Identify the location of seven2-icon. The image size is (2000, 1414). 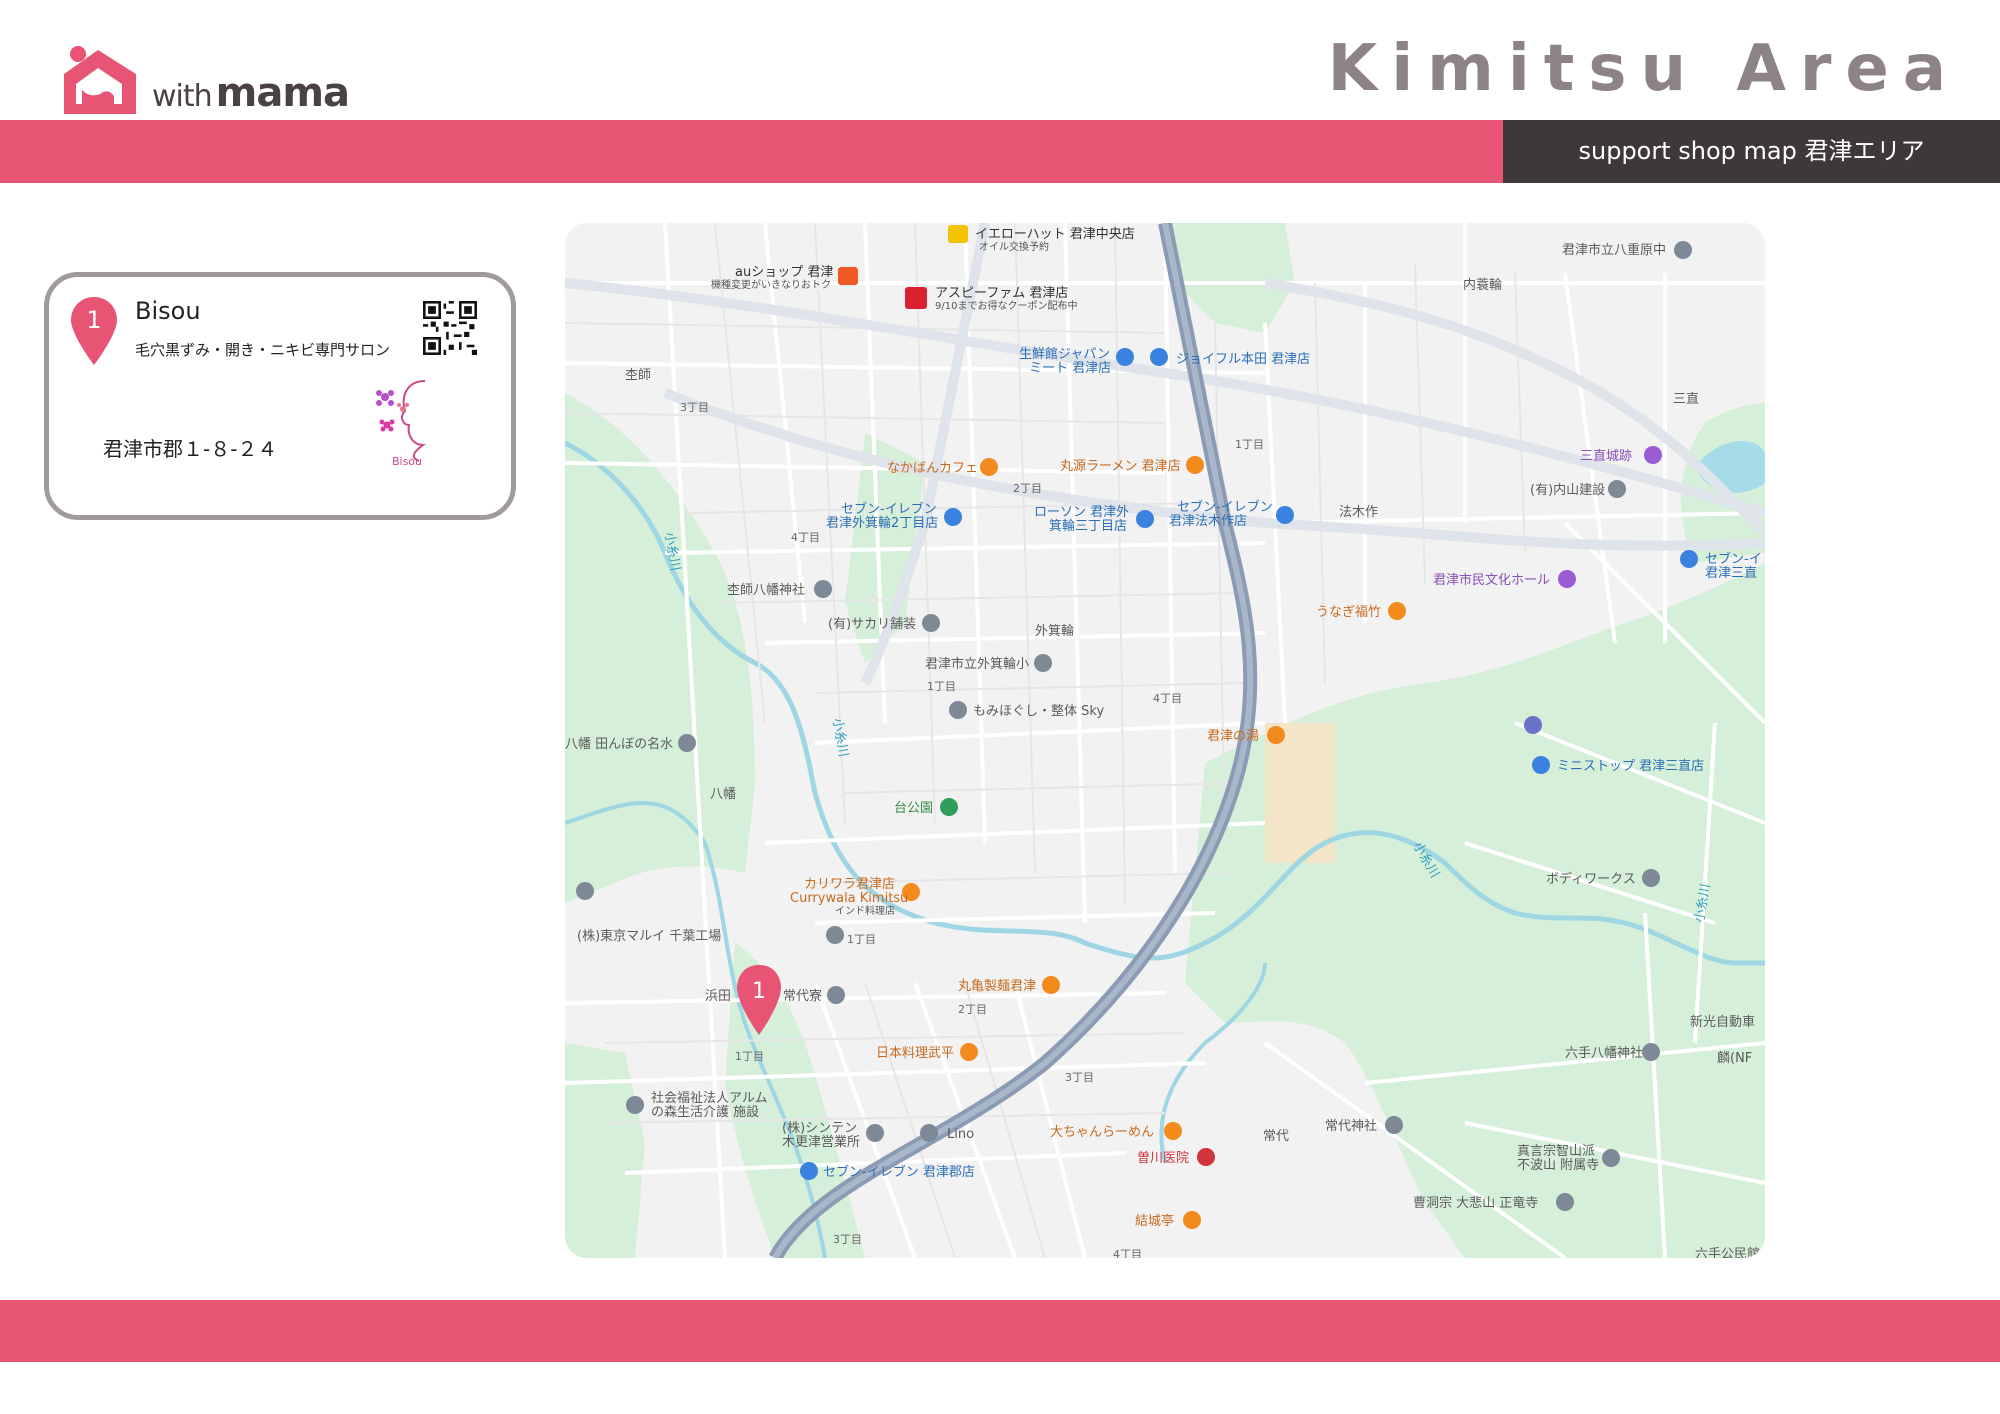
(1285, 515).